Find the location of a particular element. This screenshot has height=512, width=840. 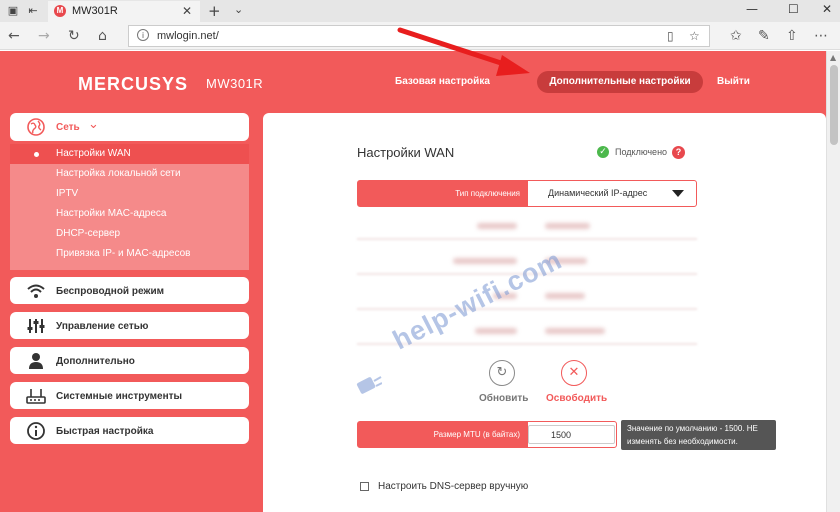

tab-title: MW301R is located at coordinates (95, 11).